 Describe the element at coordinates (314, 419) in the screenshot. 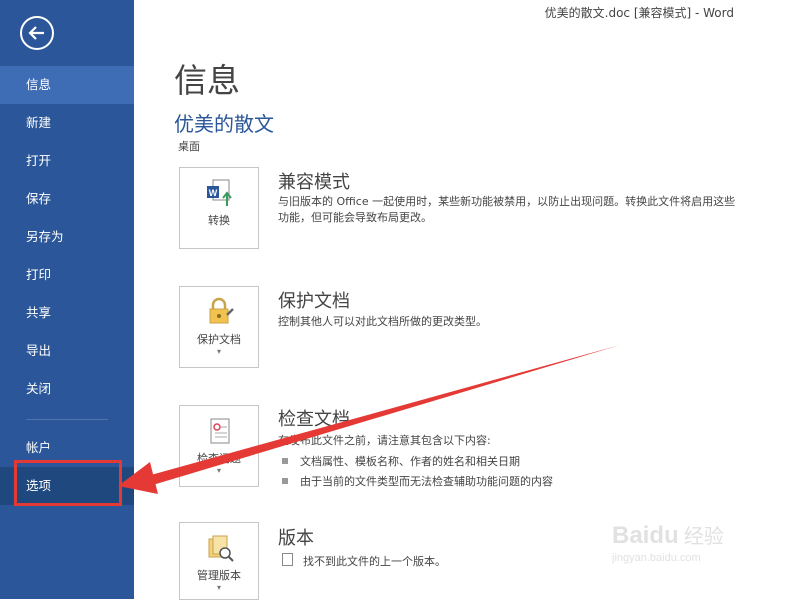

I see `inspect-title: 检查文档` at that location.